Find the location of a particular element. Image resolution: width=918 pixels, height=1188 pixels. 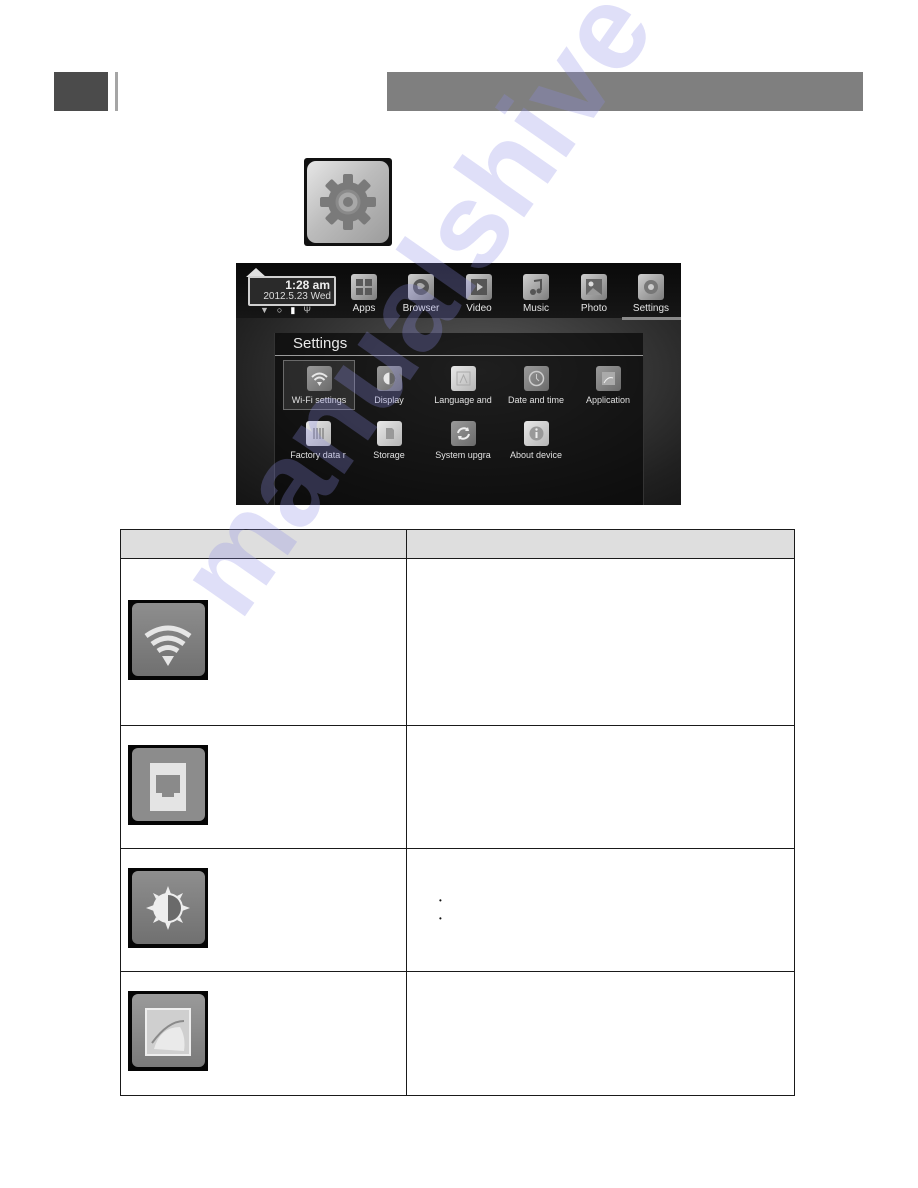

clock-icon is located at coordinates (536, 378).